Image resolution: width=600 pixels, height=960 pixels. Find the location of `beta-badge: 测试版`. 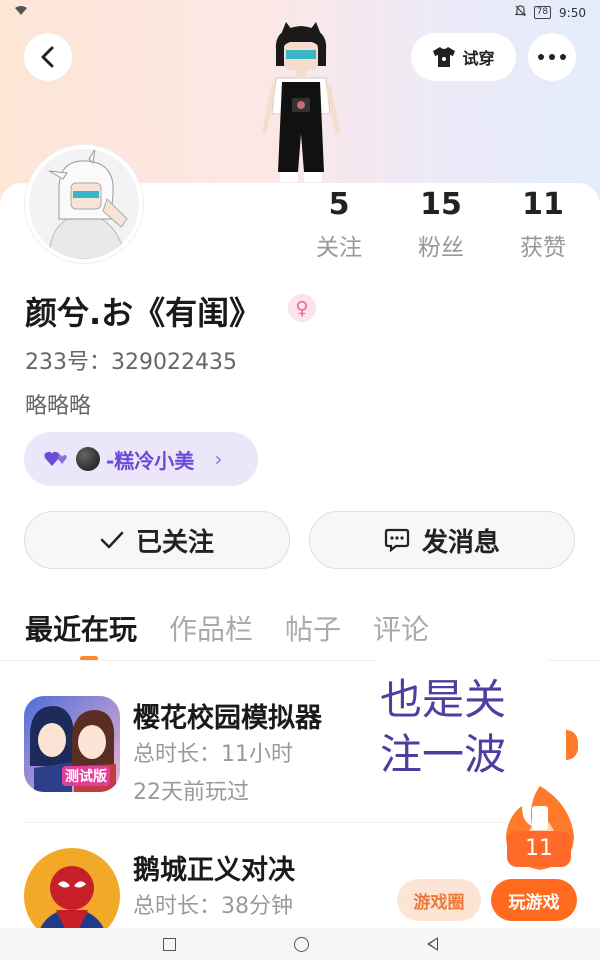

beta-badge: 测试版 is located at coordinates (86, 776).